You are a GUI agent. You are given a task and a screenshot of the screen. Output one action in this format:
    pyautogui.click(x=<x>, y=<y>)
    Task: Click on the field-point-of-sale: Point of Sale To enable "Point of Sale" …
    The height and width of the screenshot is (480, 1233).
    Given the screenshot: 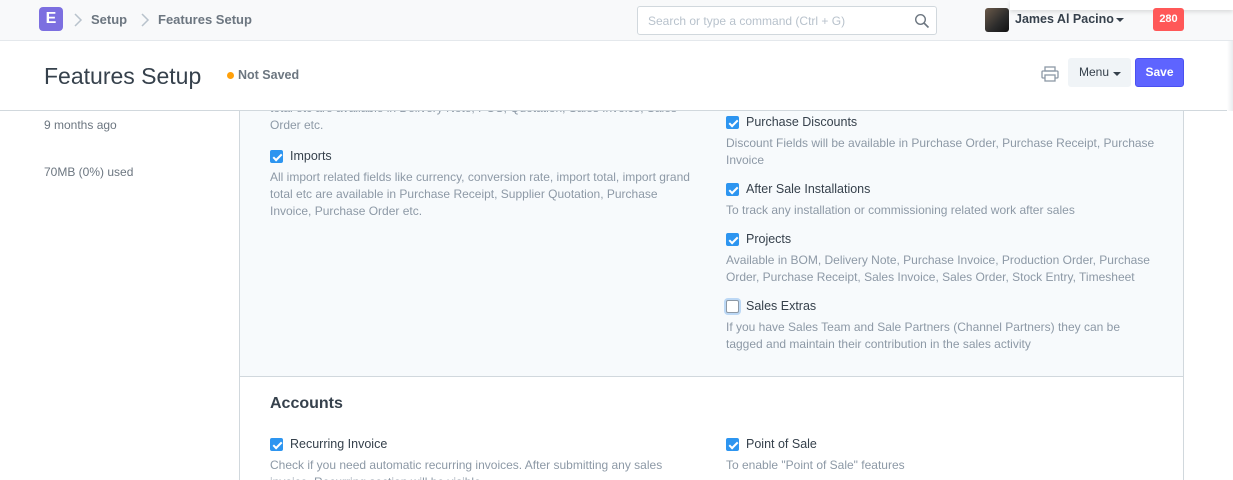 What is the action you would take?
    pyautogui.click(x=941, y=455)
    